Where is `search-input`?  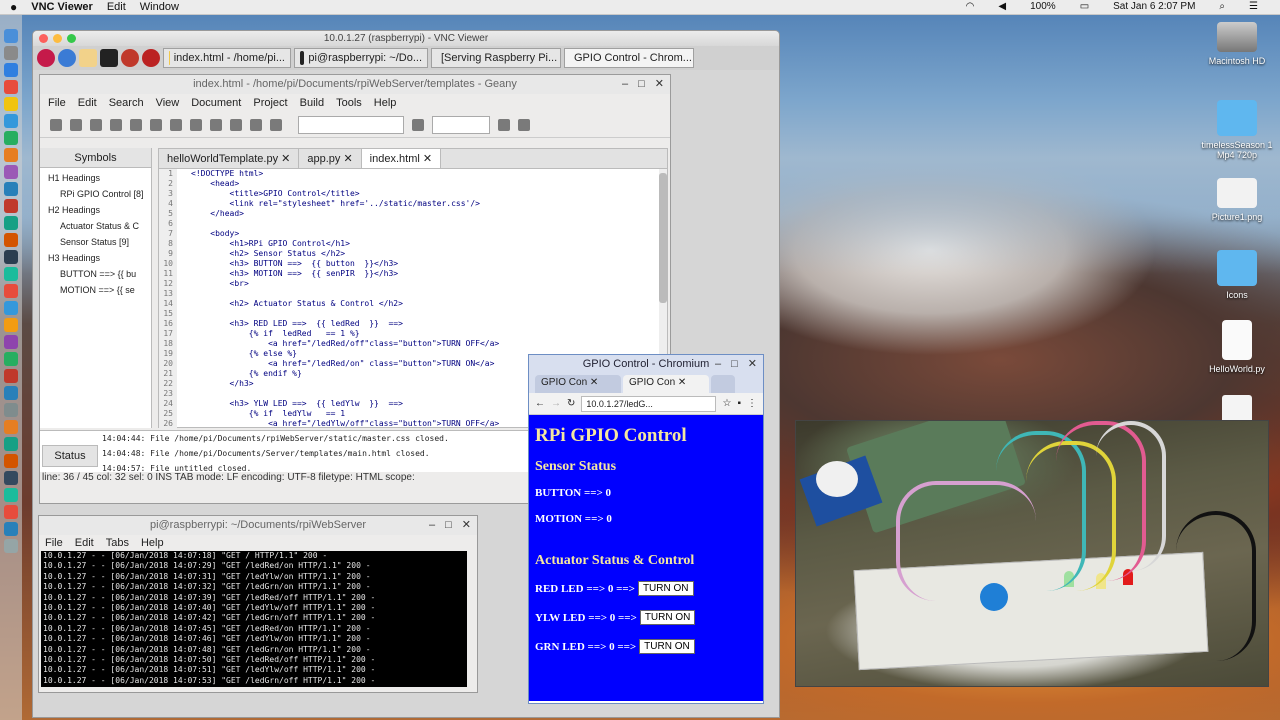 search-input is located at coordinates (351, 124).